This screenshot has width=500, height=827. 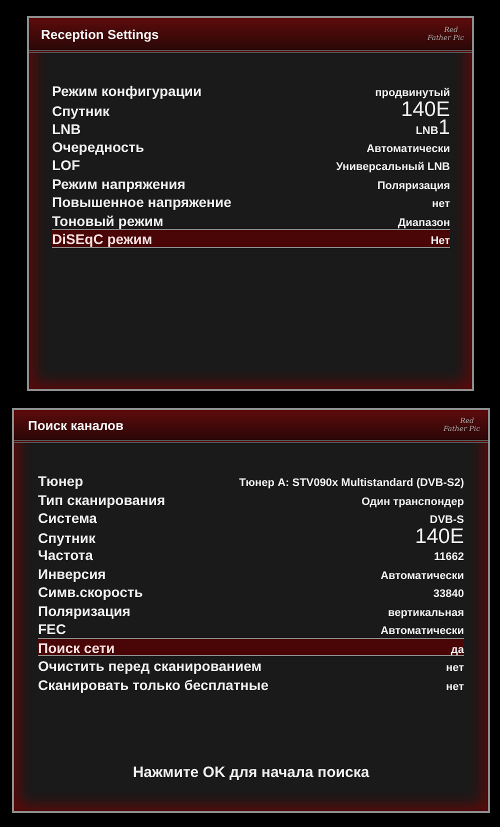 I want to click on setting-label: Инверсия, so click(x=72, y=573).